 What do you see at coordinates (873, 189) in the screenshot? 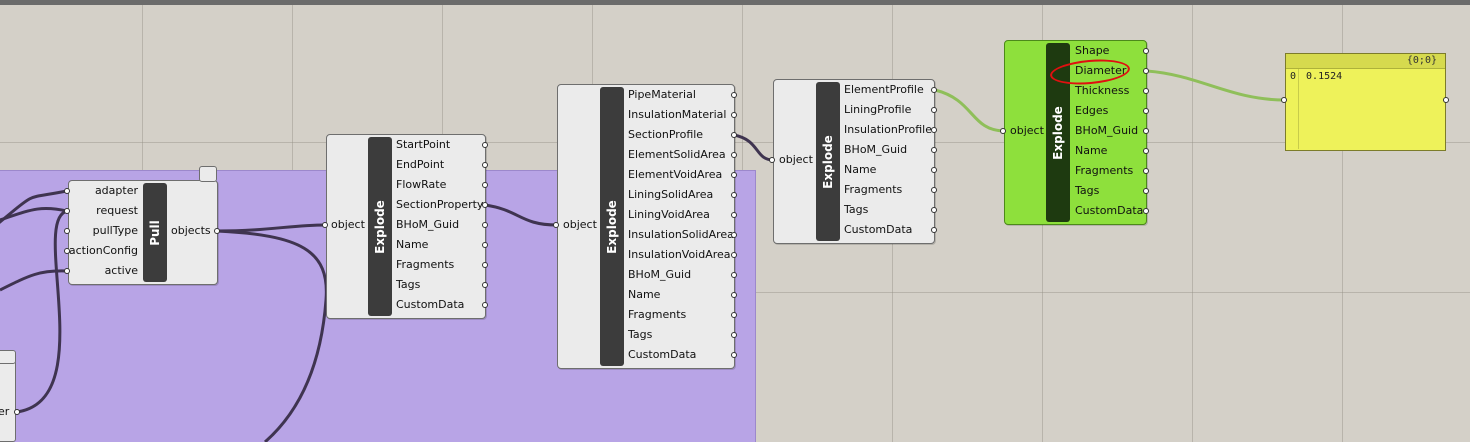
I see `explode-3-output: Fragments` at bounding box center [873, 189].